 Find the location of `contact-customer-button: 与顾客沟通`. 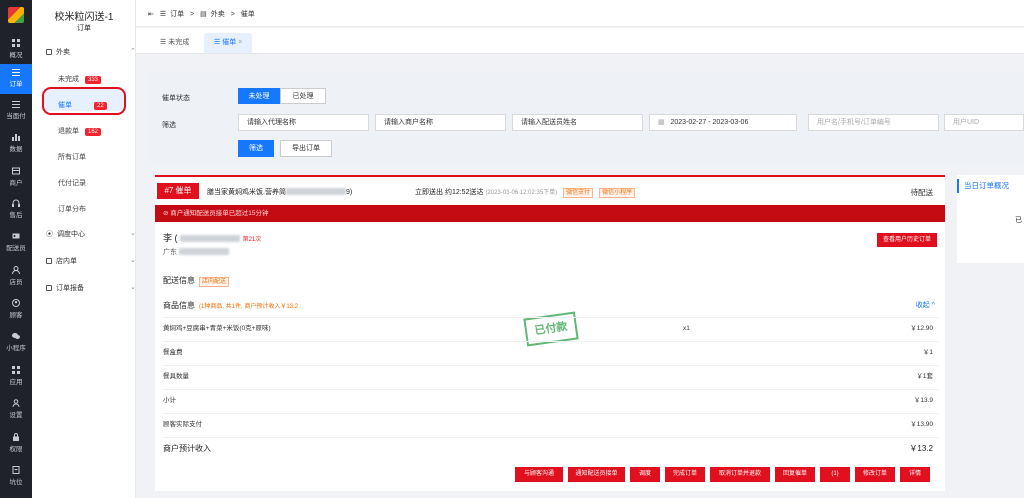

contact-customer-button: 与顾客沟通 is located at coordinates (539, 474).